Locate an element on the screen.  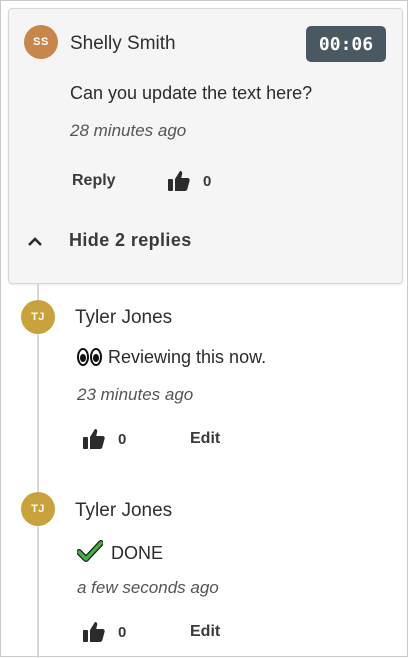
comment-text-row: Reviewing this now. is located at coordinates (171, 357).